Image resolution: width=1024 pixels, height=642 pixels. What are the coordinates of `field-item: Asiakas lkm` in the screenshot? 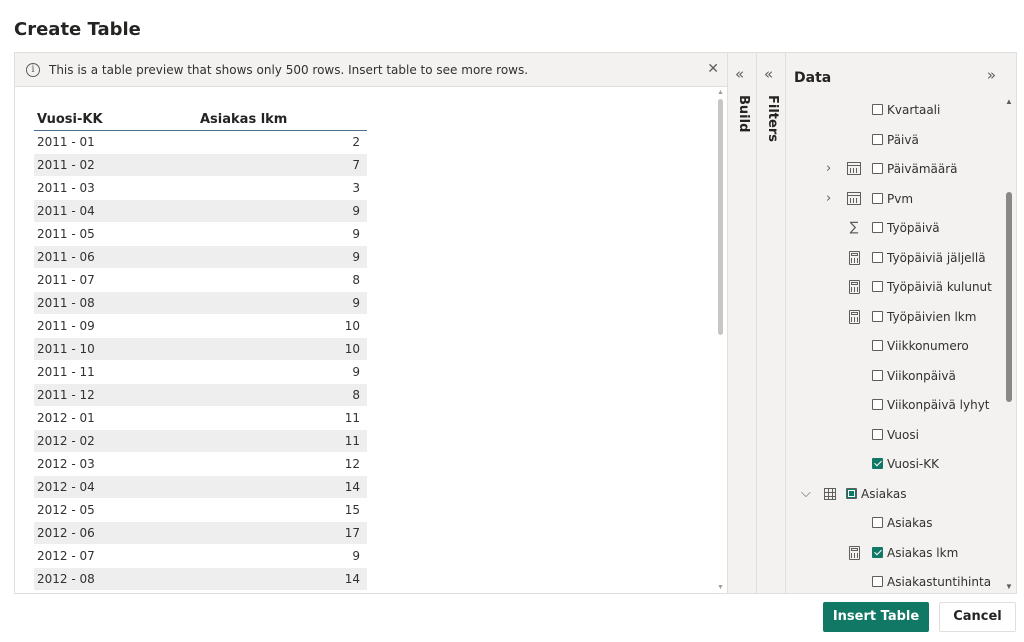 It's located at (893, 553).